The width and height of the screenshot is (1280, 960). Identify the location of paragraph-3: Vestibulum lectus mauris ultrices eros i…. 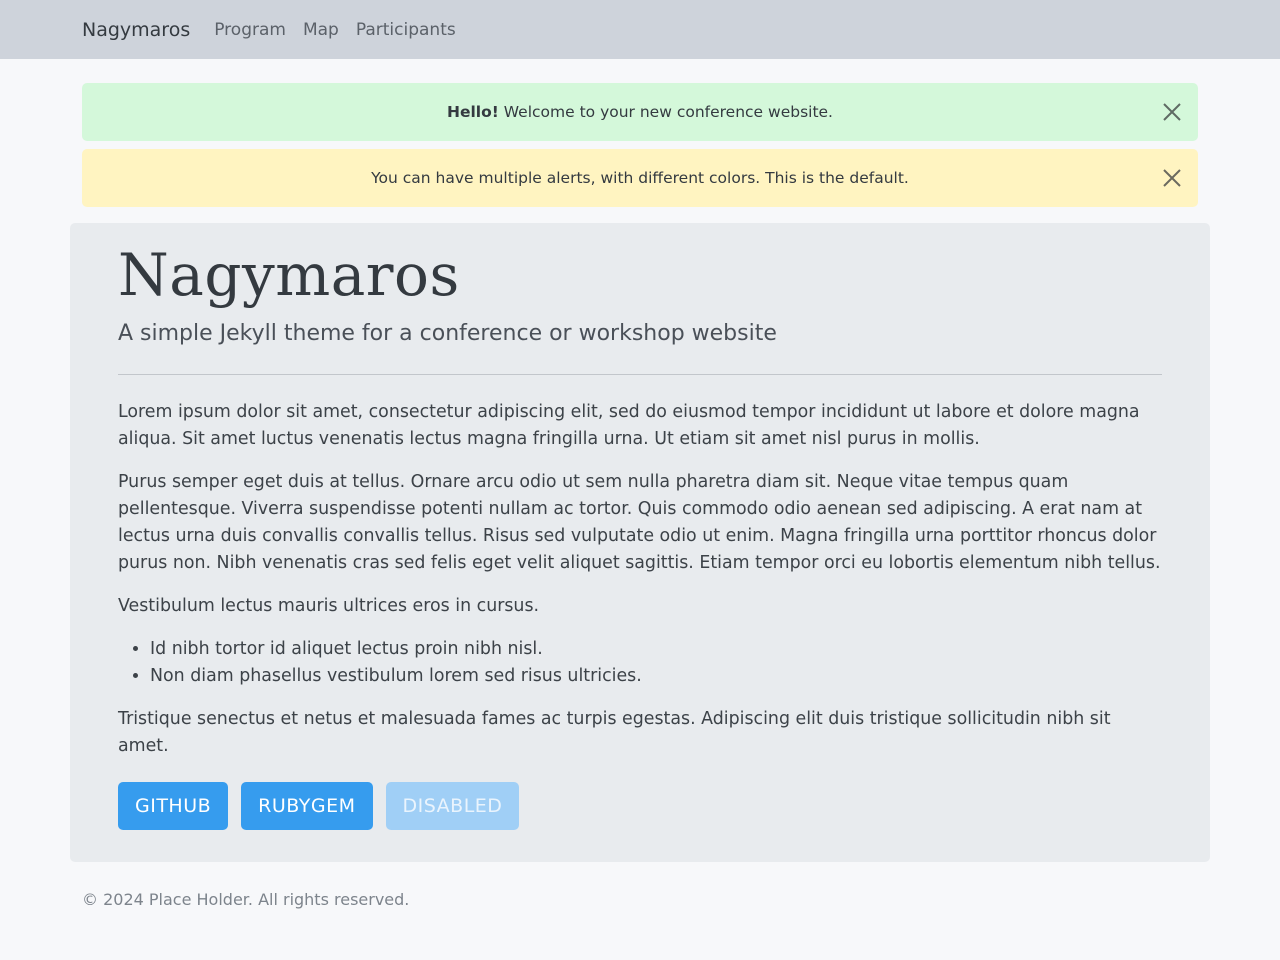
(329, 605).